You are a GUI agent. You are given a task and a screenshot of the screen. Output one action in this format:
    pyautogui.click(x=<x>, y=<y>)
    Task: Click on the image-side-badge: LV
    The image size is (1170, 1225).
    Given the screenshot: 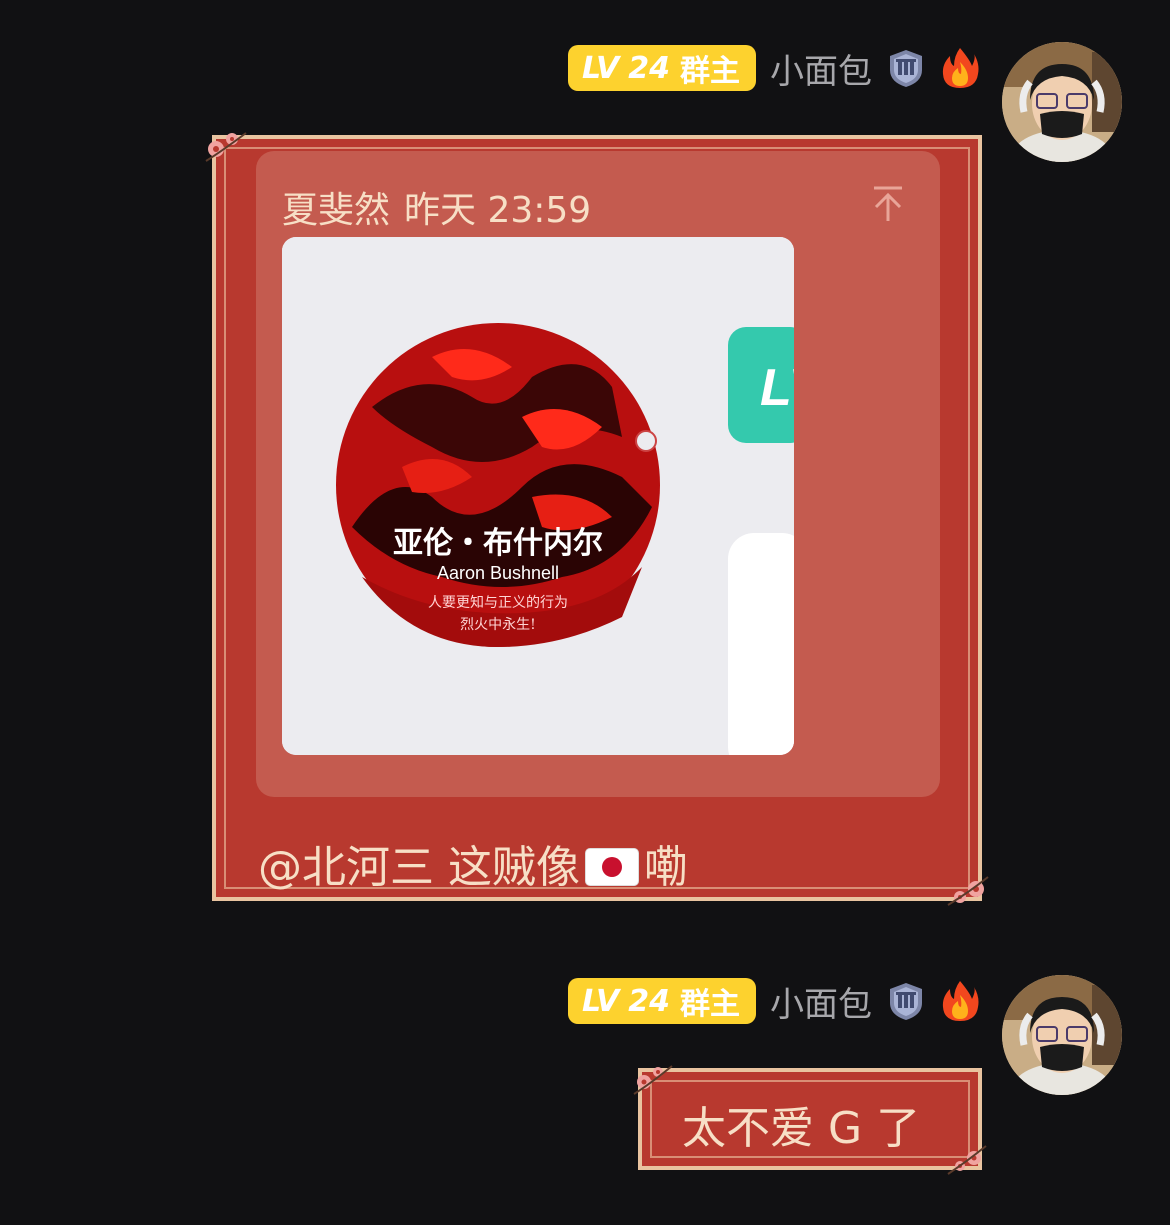 What is the action you would take?
    pyautogui.click(x=777, y=388)
    